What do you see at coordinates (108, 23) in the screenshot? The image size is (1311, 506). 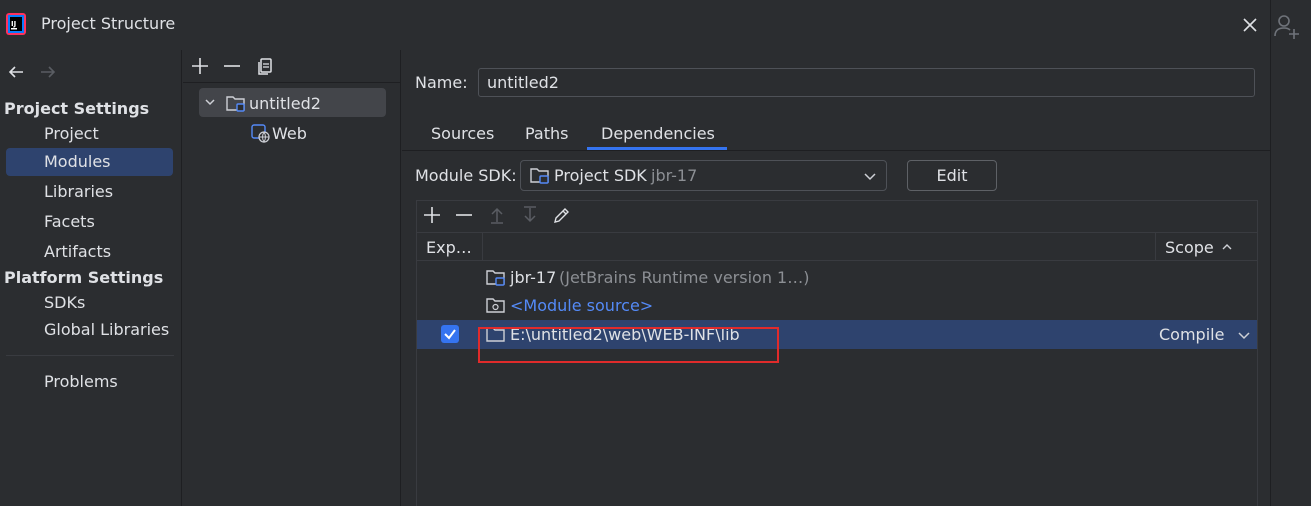 I see `window-title: Project Structure` at bounding box center [108, 23].